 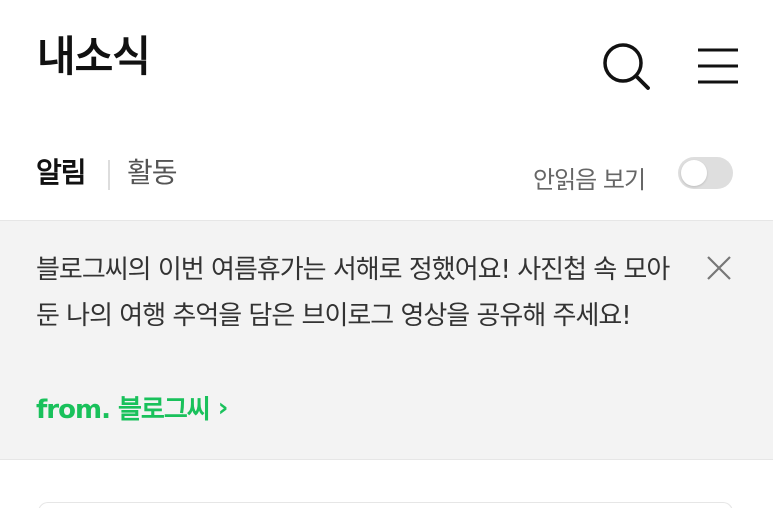 I want to click on page-title: 내소식, so click(x=94, y=56).